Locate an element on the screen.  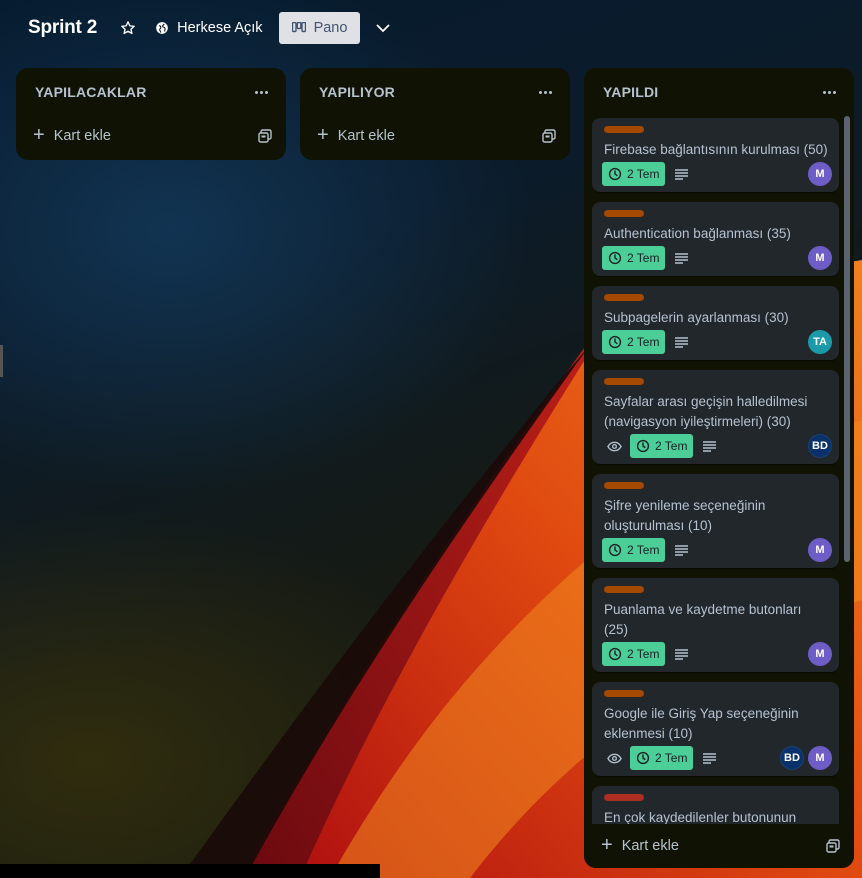
card: Authentication bağlanması (35) 2 Tem M is located at coordinates (715, 239).